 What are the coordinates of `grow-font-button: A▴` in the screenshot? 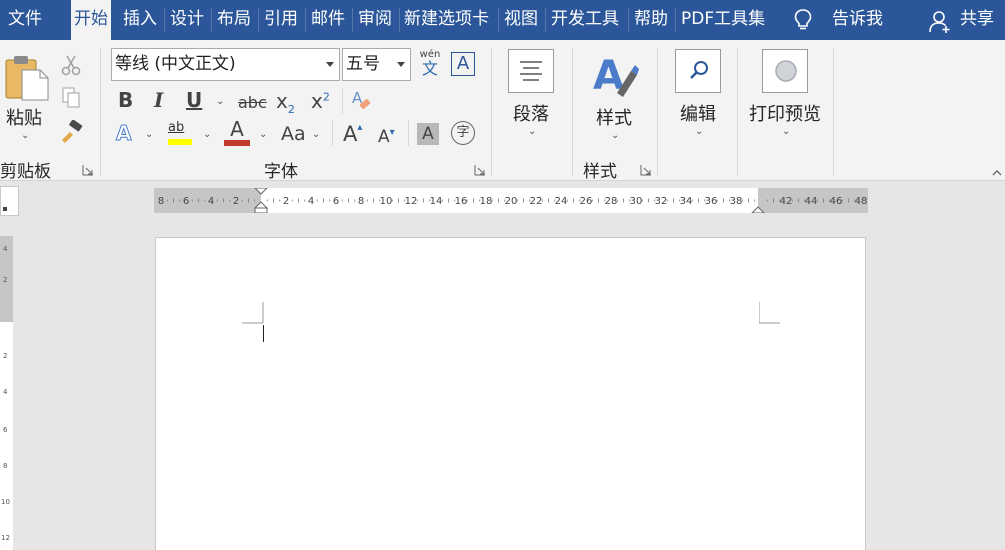 It's located at (352, 134).